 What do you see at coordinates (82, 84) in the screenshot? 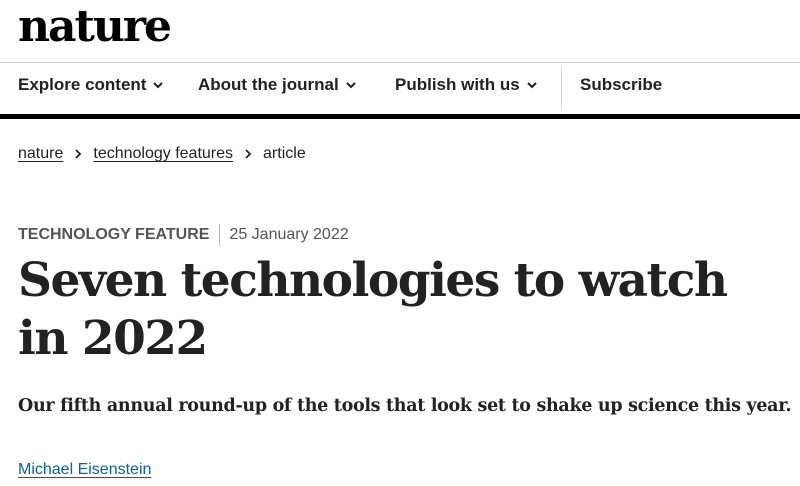
I see `nav-item-label: Explore content` at bounding box center [82, 84].